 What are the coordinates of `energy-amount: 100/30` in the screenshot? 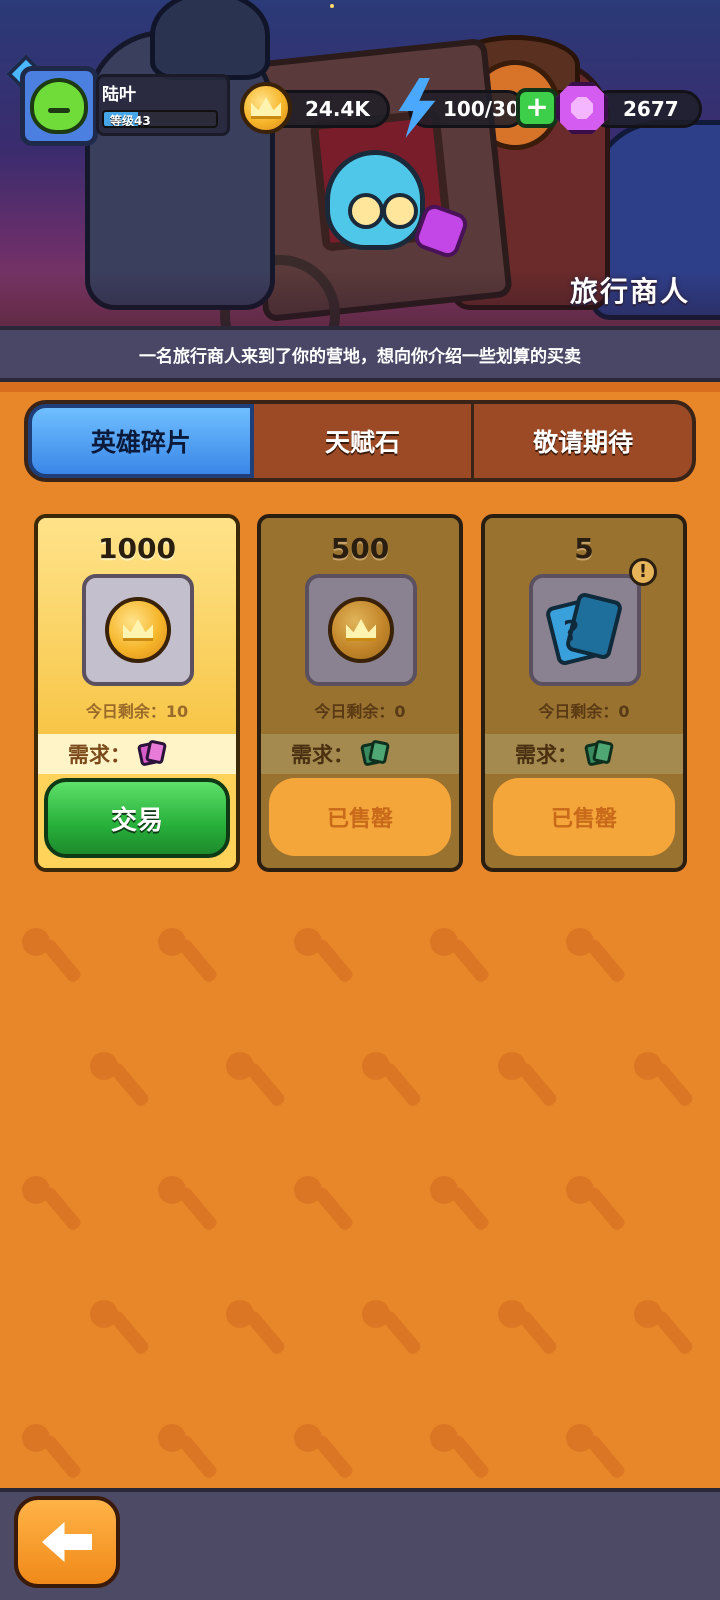 It's located at (481, 109).